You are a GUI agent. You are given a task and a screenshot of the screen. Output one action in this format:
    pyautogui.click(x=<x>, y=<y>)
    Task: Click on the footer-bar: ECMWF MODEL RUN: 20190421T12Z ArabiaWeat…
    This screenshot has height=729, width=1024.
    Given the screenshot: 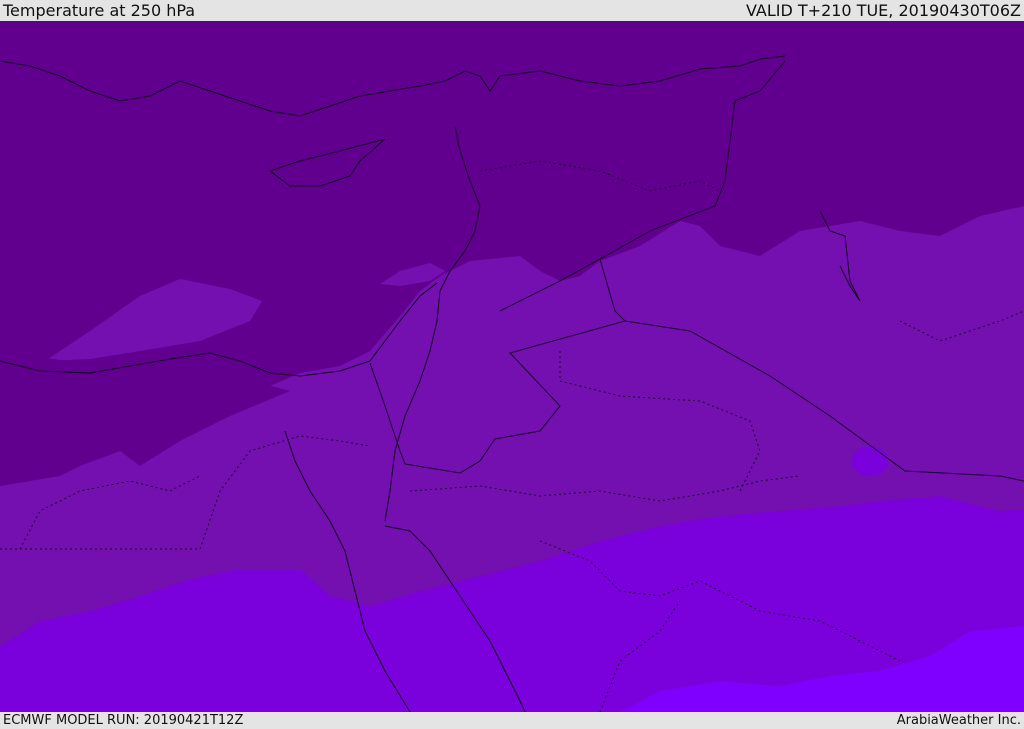 What is the action you would take?
    pyautogui.click(x=512, y=720)
    